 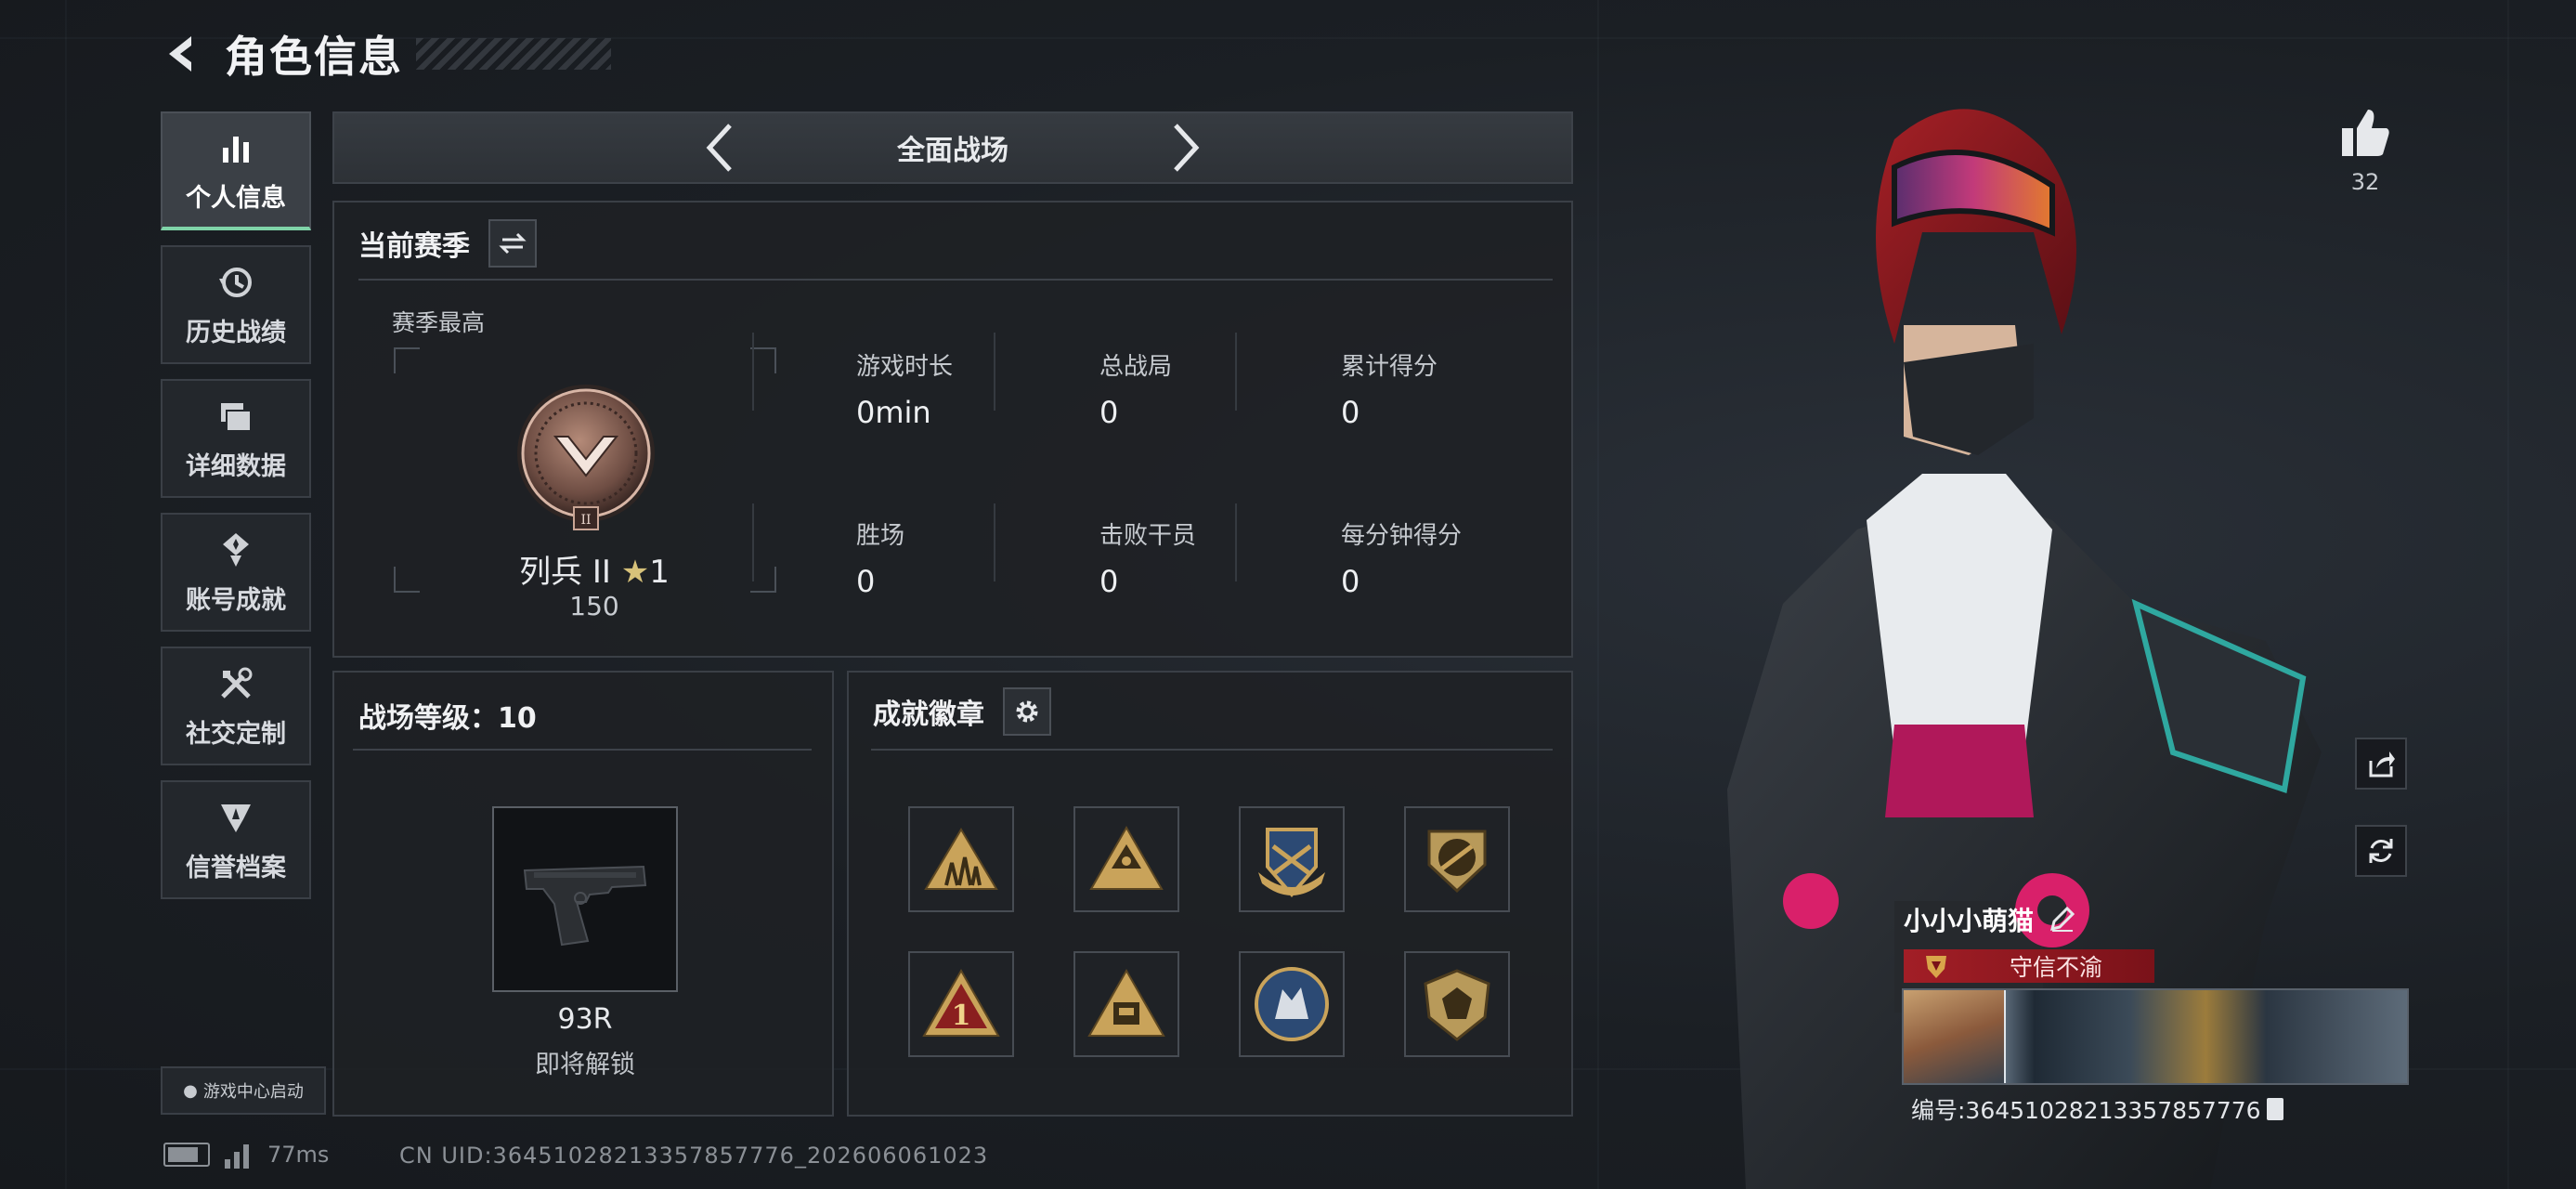 I want to click on stat-score-per-minute: 每分钟得分 0, so click(x=1401, y=557).